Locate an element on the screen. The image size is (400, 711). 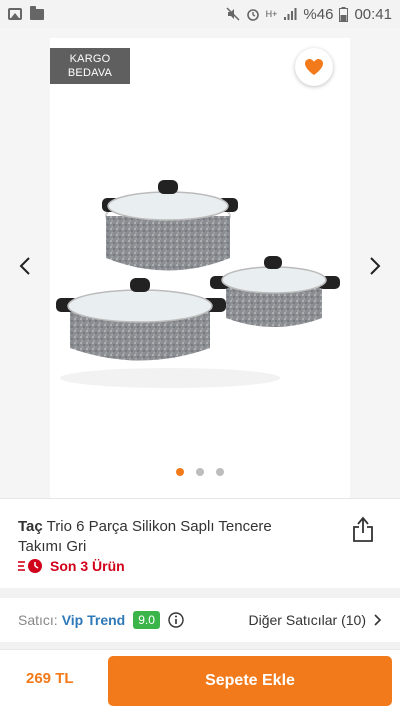
next-image-button is located at coordinates (375, 266).